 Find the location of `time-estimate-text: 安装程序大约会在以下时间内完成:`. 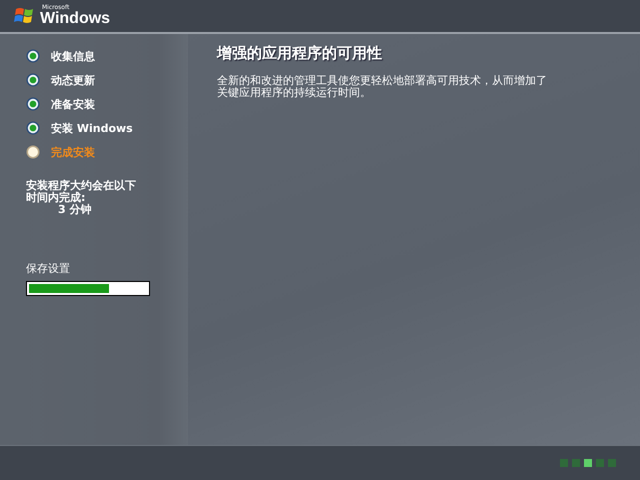

time-estimate-text: 安装程序大约会在以下时间内完成: is located at coordinates (81, 192).